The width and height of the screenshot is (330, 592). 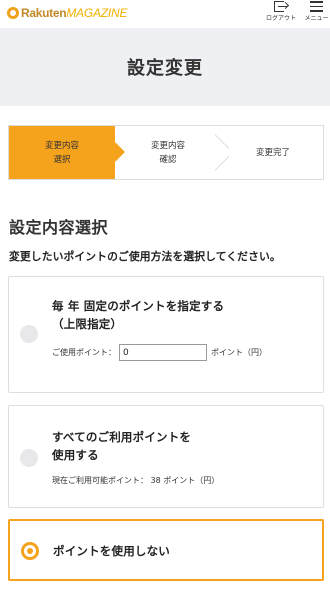 I want to click on option-no-points: ポイントを使用しない, so click(x=166, y=550).